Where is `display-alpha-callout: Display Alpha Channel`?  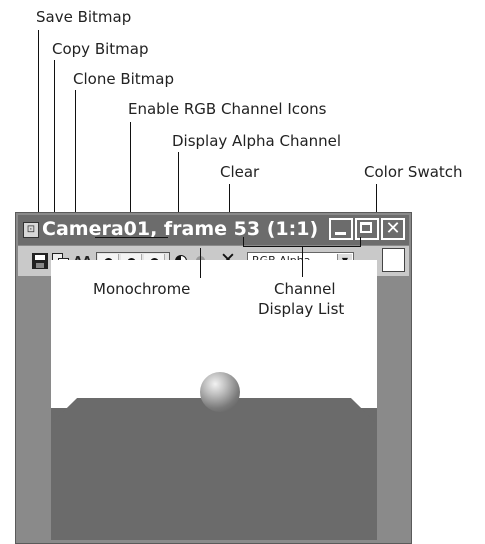
display-alpha-callout: Display Alpha Channel is located at coordinates (257, 141).